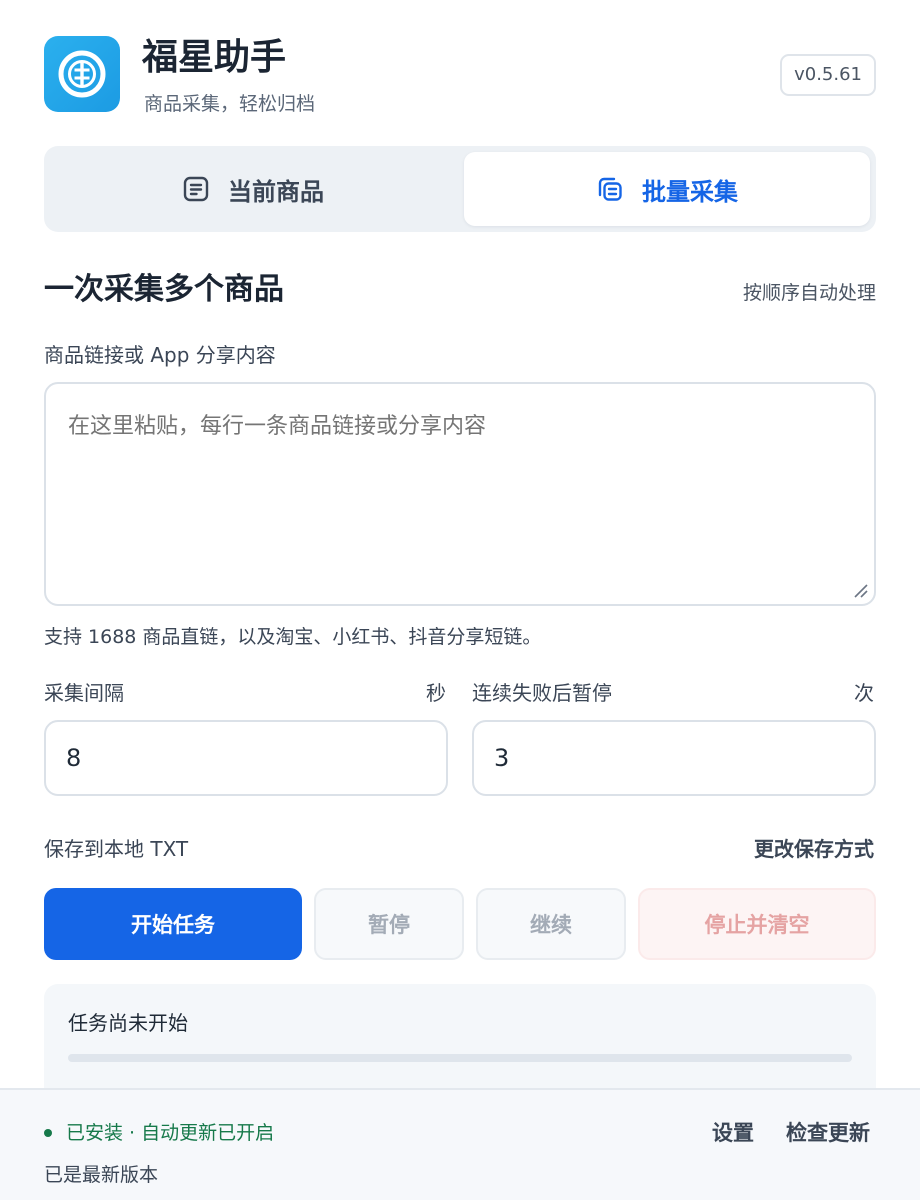 The height and width of the screenshot is (1200, 920). Describe the element at coordinates (246, 758) in the screenshot. I see `interval-input: 8` at that location.